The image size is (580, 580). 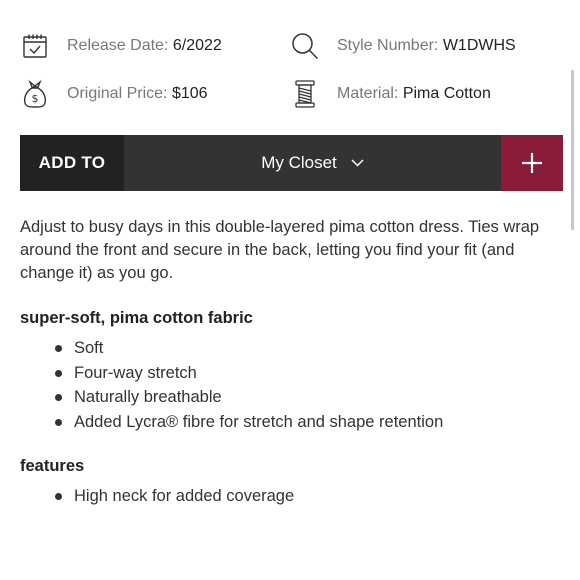 What do you see at coordinates (136, 318) in the screenshot?
I see `section-title: super-soft, pima cotton fabric` at bounding box center [136, 318].